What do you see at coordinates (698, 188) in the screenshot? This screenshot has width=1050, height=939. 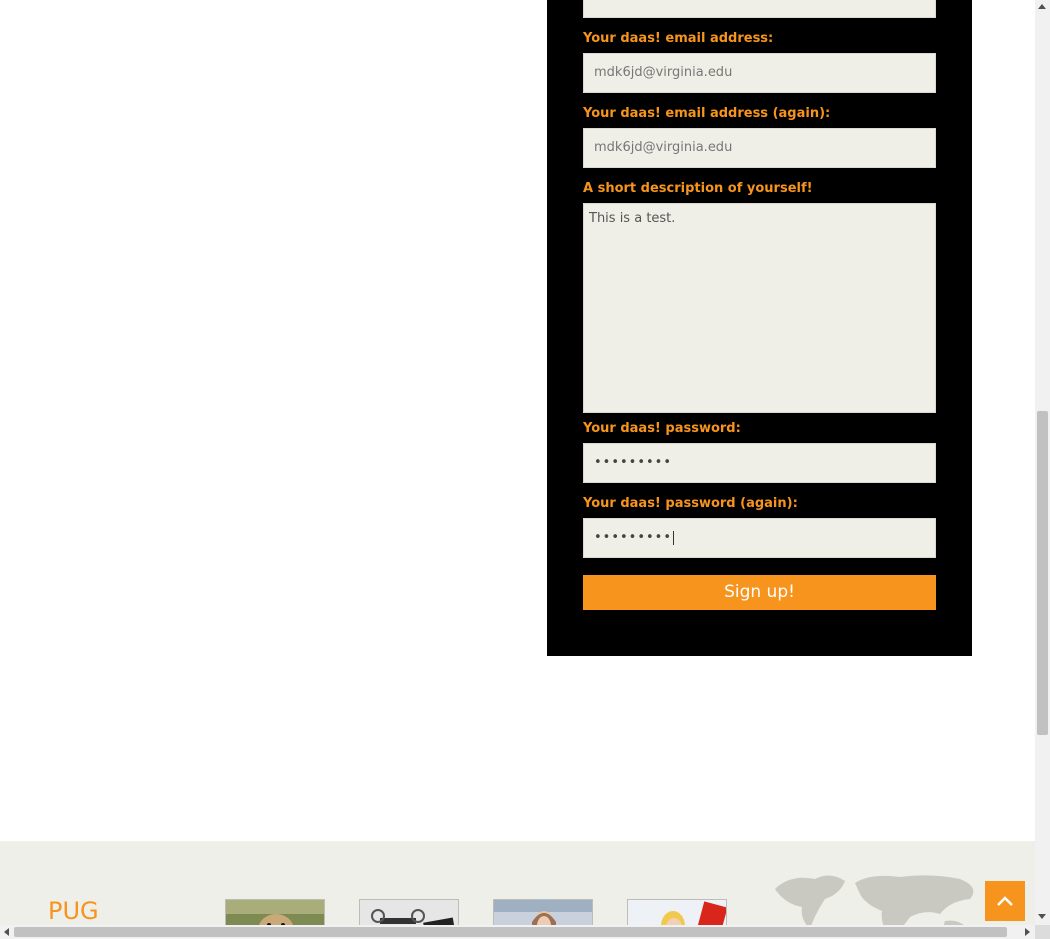 I see `description-label: A short description of yourself!` at bounding box center [698, 188].